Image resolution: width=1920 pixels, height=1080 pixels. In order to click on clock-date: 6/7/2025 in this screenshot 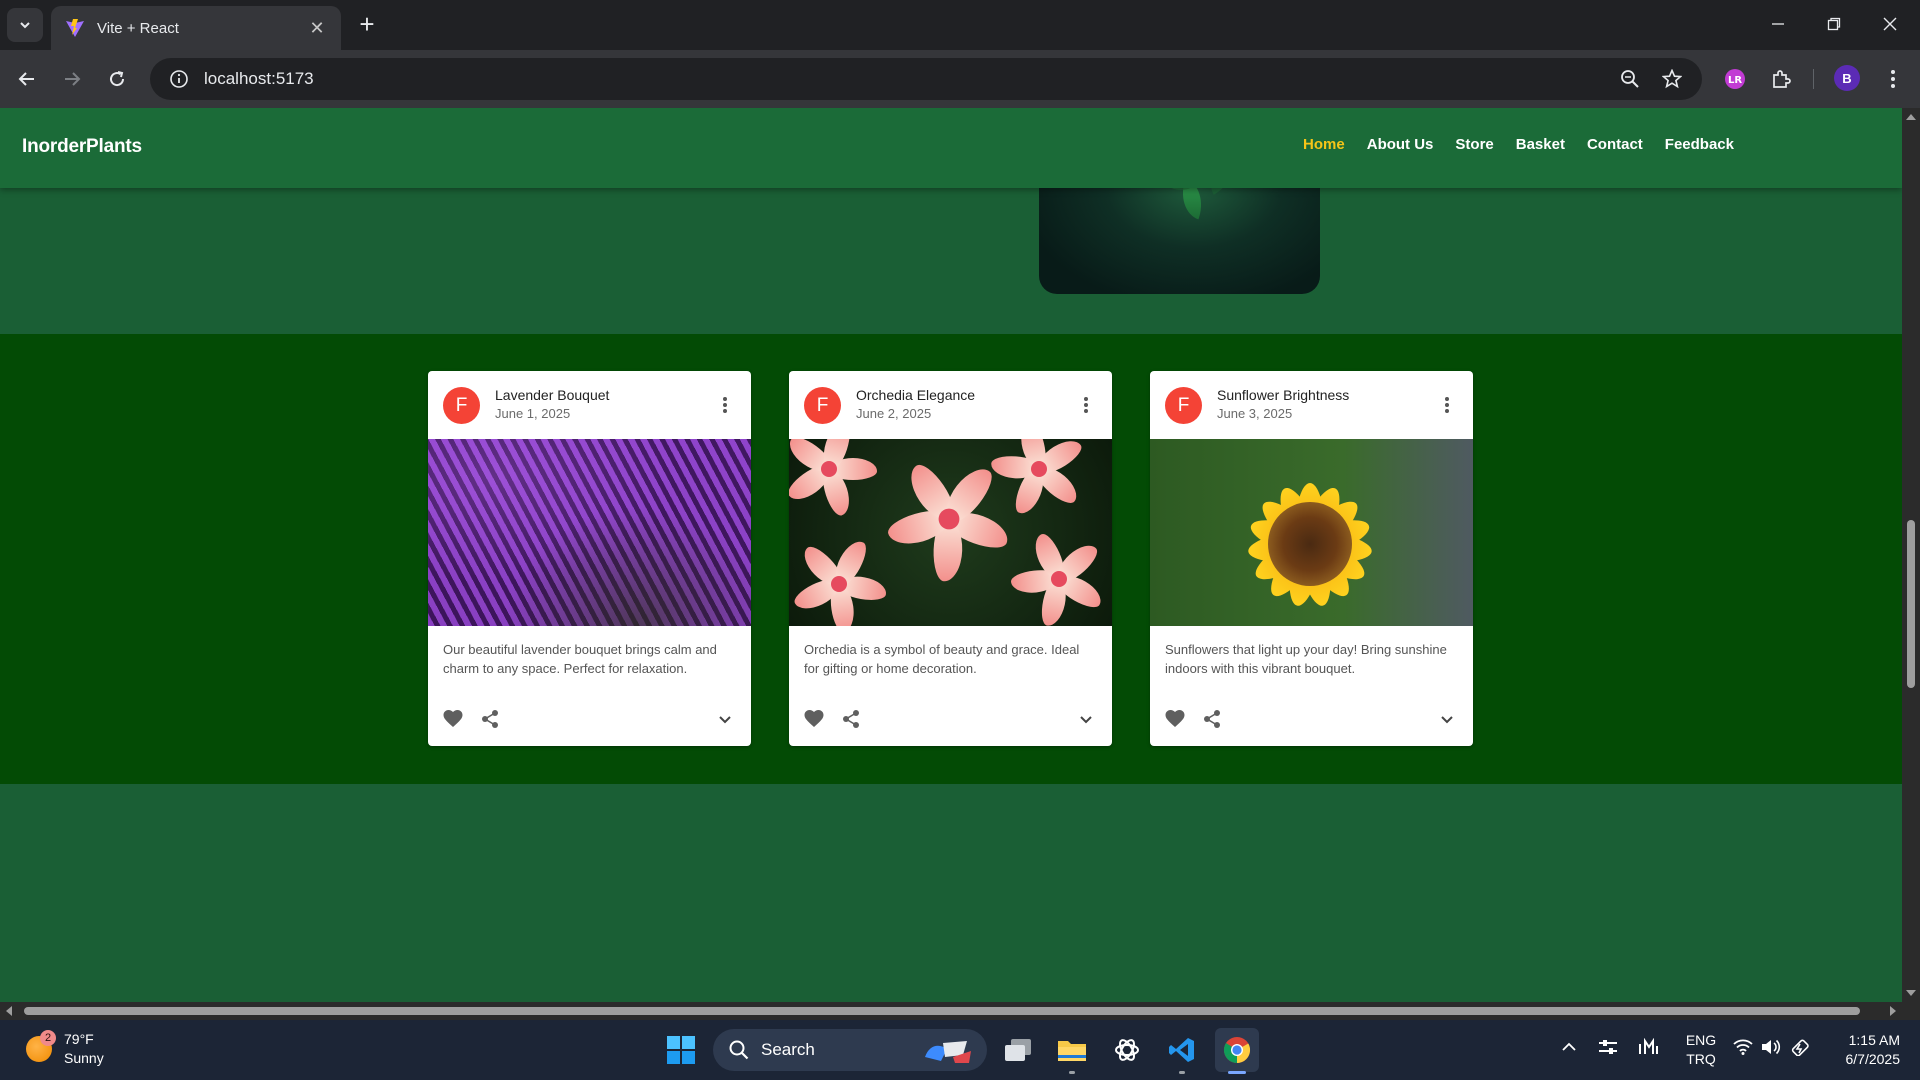, I will do `click(1873, 1059)`.